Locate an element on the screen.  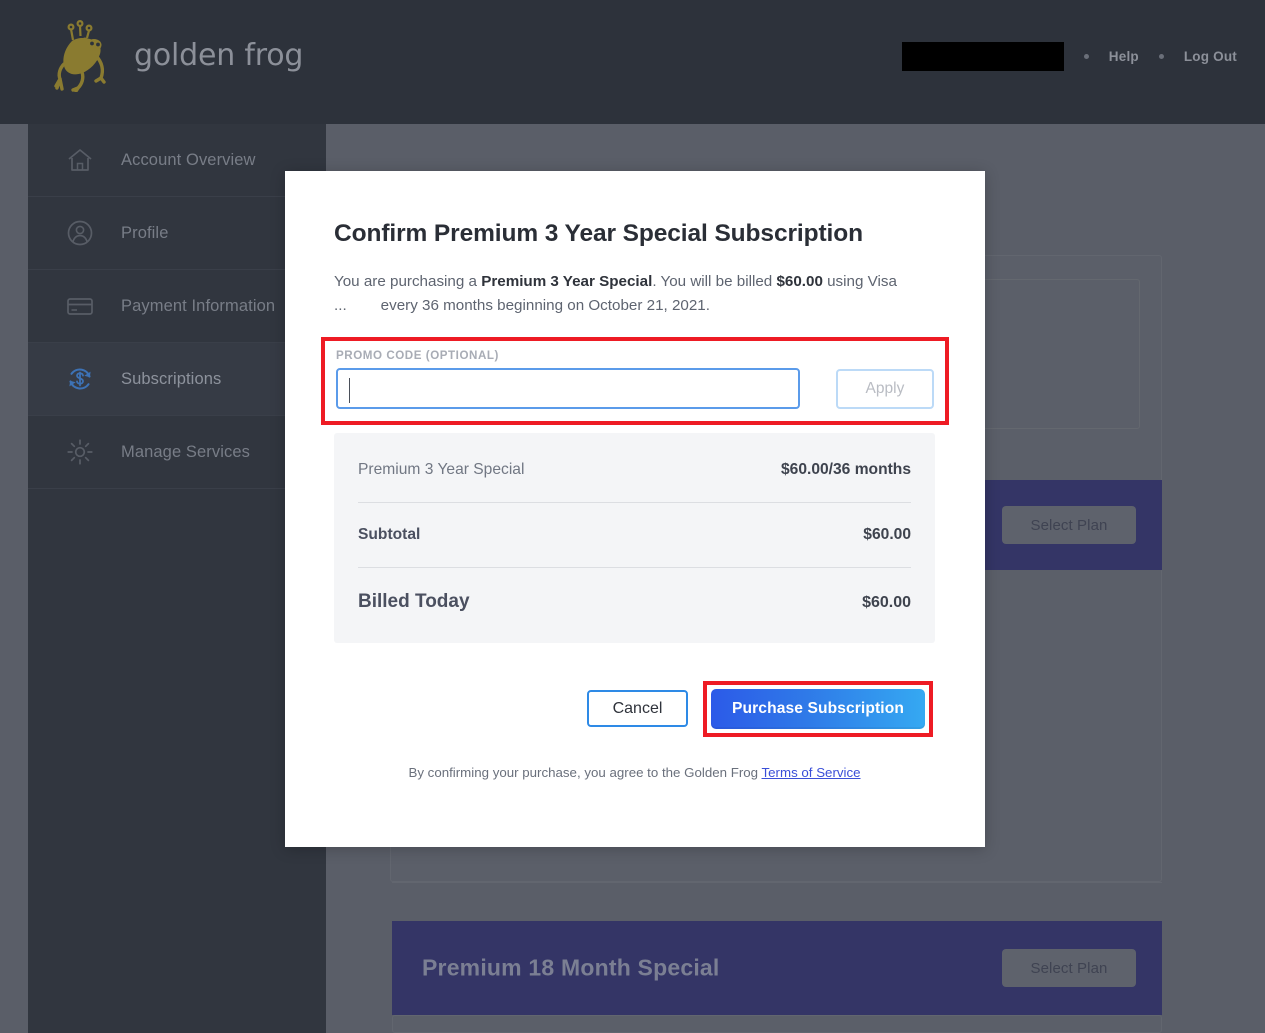
desc-price: $60.00 is located at coordinates (799, 282).